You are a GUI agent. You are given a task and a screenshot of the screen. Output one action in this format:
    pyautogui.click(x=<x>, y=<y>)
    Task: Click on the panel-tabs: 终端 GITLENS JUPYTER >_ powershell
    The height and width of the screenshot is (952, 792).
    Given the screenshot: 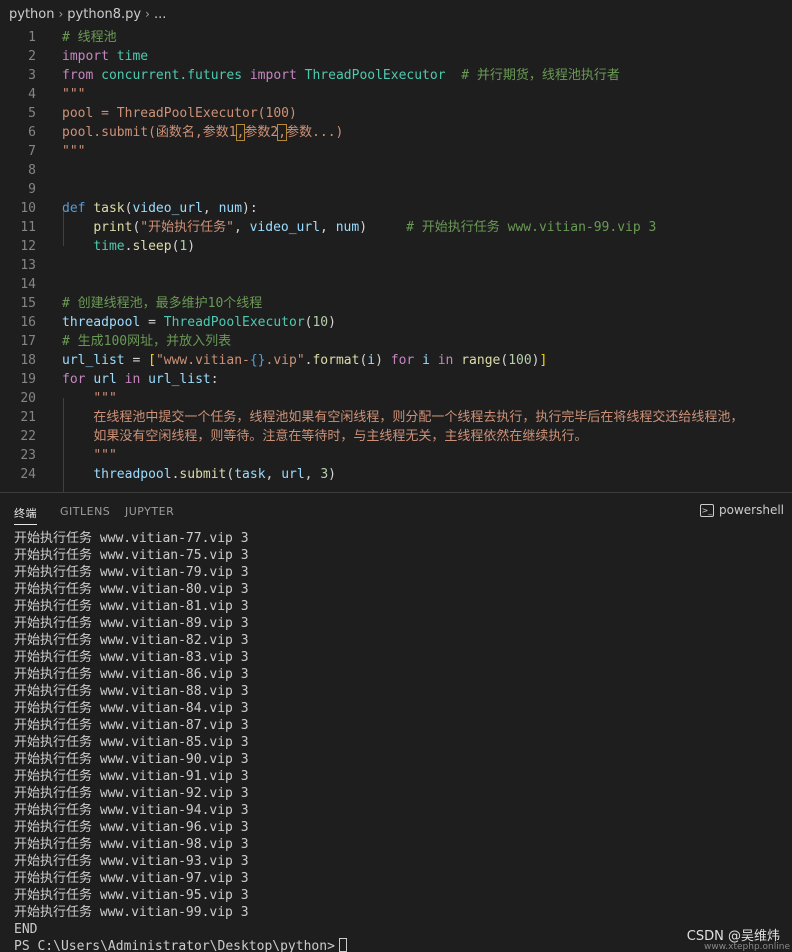 What is the action you would take?
    pyautogui.click(x=396, y=511)
    